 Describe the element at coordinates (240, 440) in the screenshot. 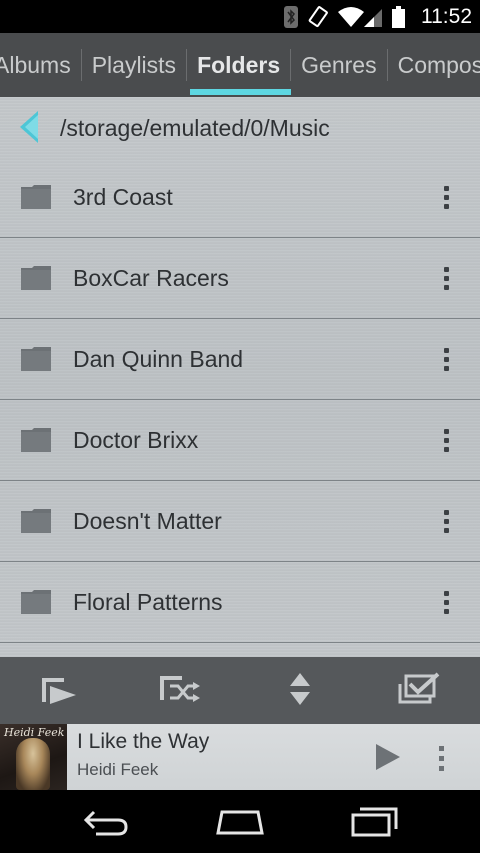

I see `list-item: Doctor Brixx` at that location.